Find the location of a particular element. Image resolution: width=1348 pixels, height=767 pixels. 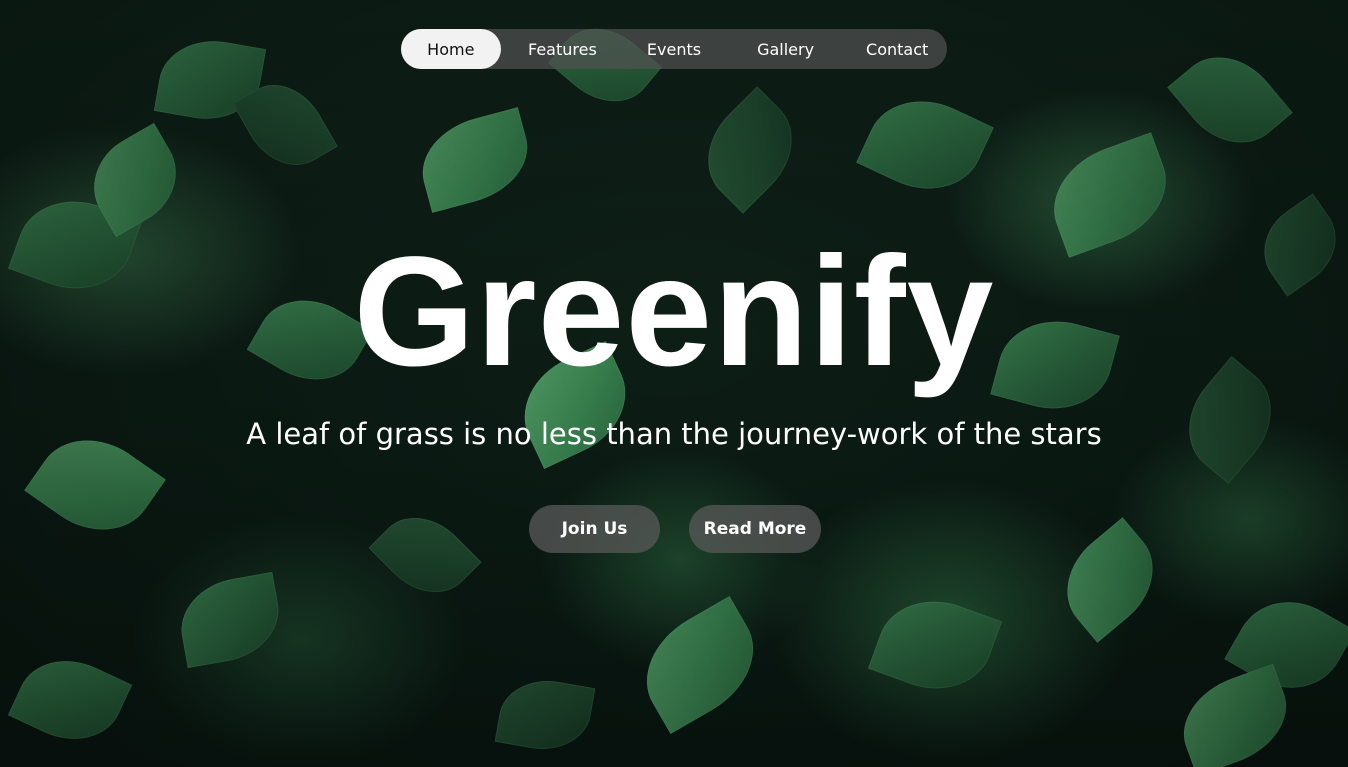

main-nav: Home Features Events Gallery Contact is located at coordinates (674, 49).